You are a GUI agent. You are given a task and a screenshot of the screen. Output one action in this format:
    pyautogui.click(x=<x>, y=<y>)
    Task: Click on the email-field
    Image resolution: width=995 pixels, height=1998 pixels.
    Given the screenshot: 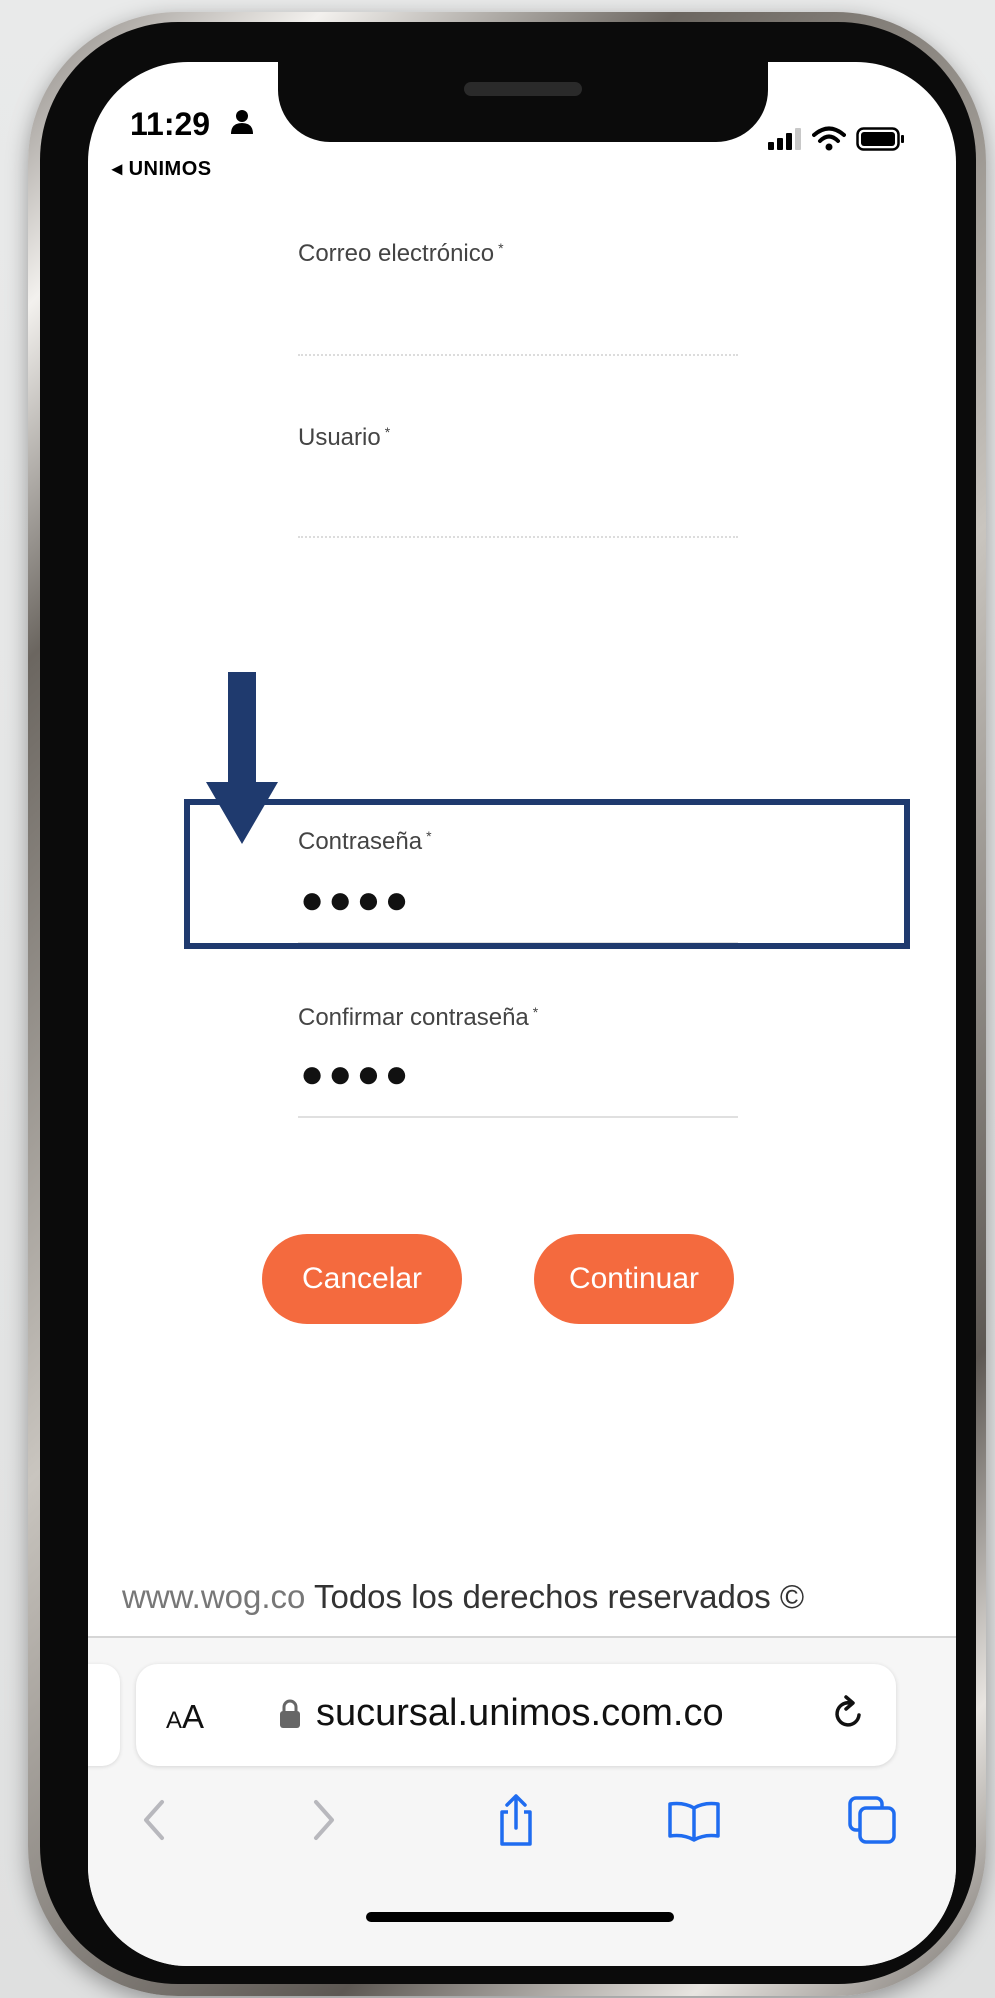 What is the action you would take?
    pyautogui.click(x=518, y=355)
    